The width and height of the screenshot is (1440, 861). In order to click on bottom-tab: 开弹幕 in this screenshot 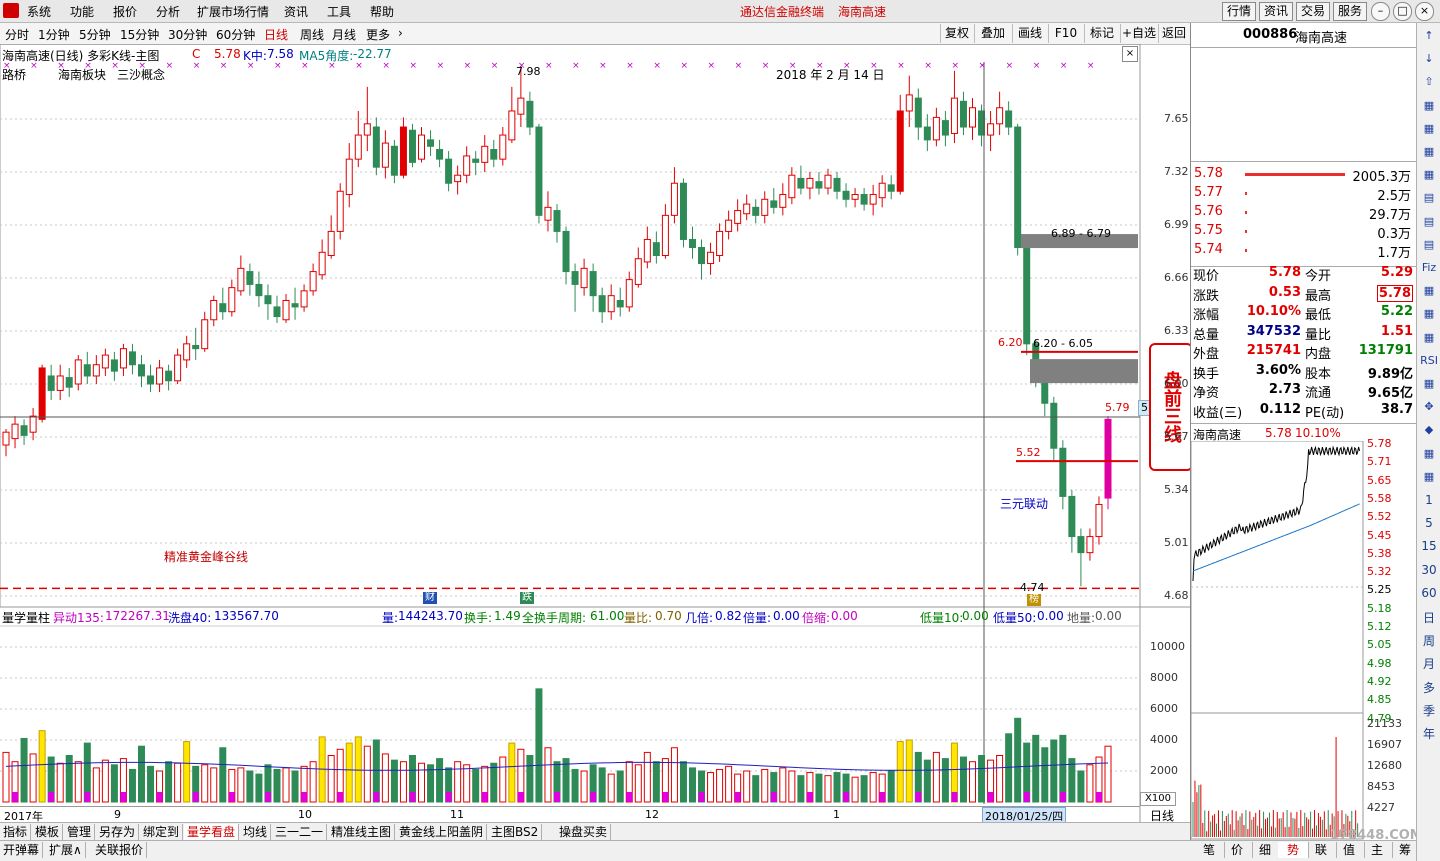, I will do `click(22, 850)`.